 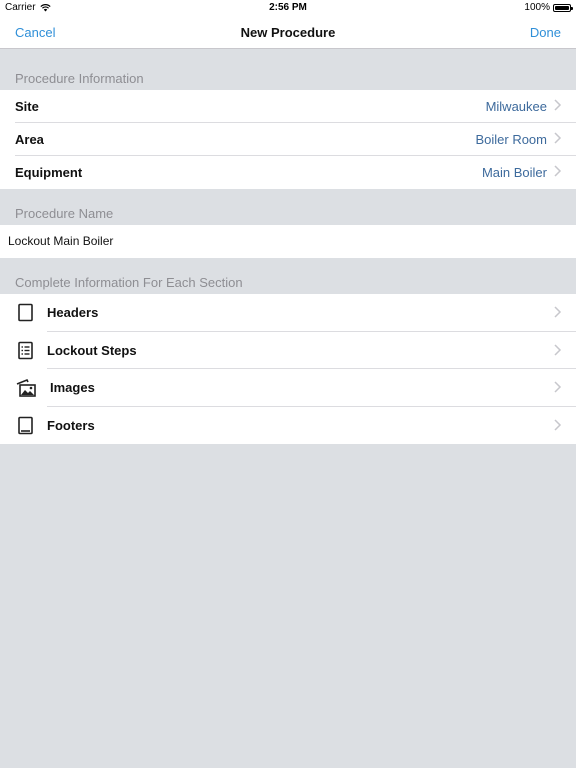 What do you see at coordinates (79, 78) in the screenshot?
I see `procedure-info-header: Procedure Information` at bounding box center [79, 78].